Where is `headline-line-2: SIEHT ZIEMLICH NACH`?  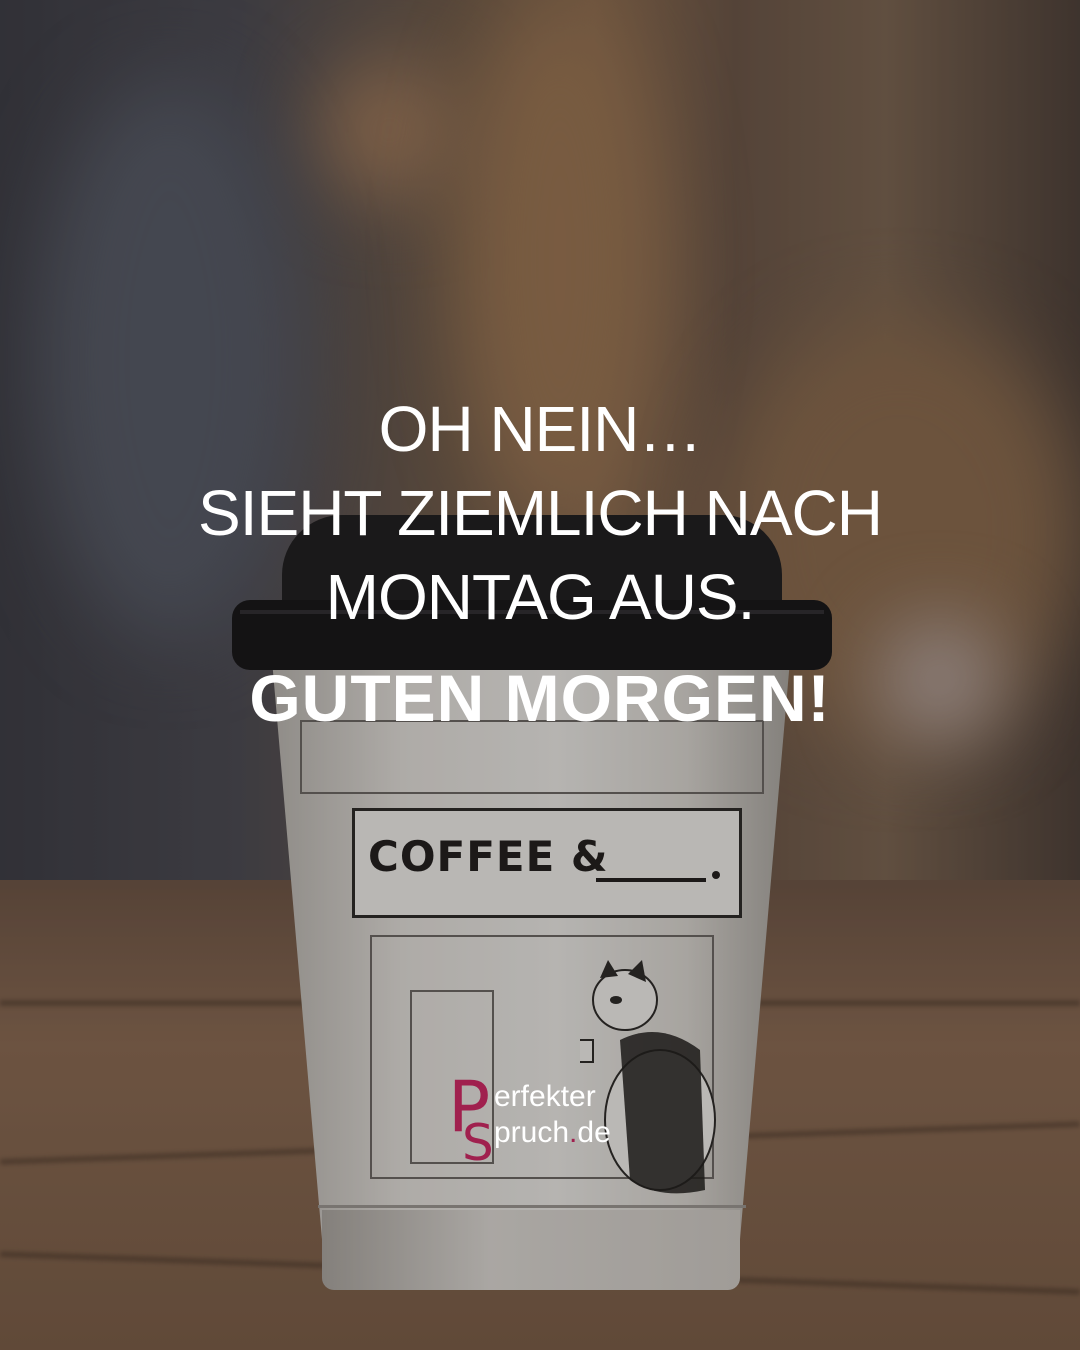 headline-line-2: SIEHT ZIEMLICH NACH is located at coordinates (540, 513).